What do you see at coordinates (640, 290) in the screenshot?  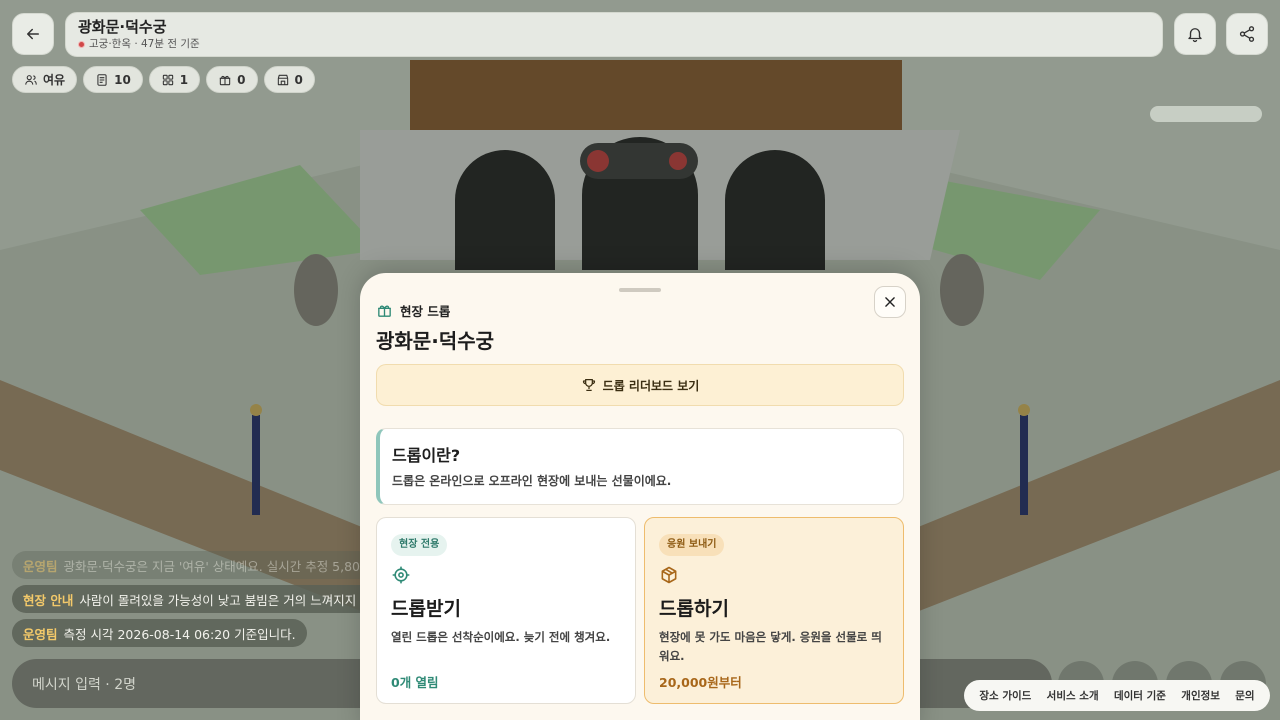 I see `sheet-handle` at bounding box center [640, 290].